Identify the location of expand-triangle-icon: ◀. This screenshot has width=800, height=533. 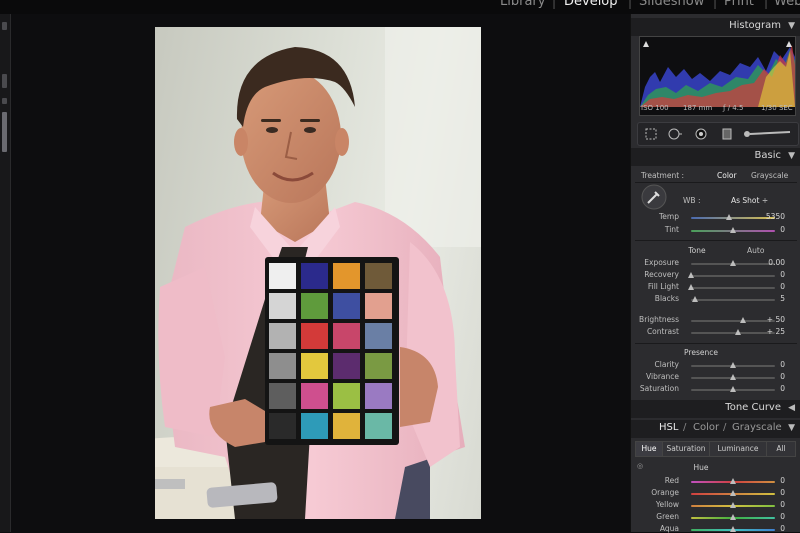
(791, 408).